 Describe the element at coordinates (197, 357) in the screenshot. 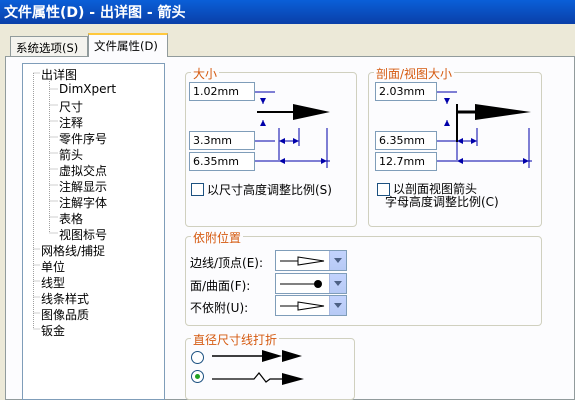

I see `straight-leader-radio` at that location.